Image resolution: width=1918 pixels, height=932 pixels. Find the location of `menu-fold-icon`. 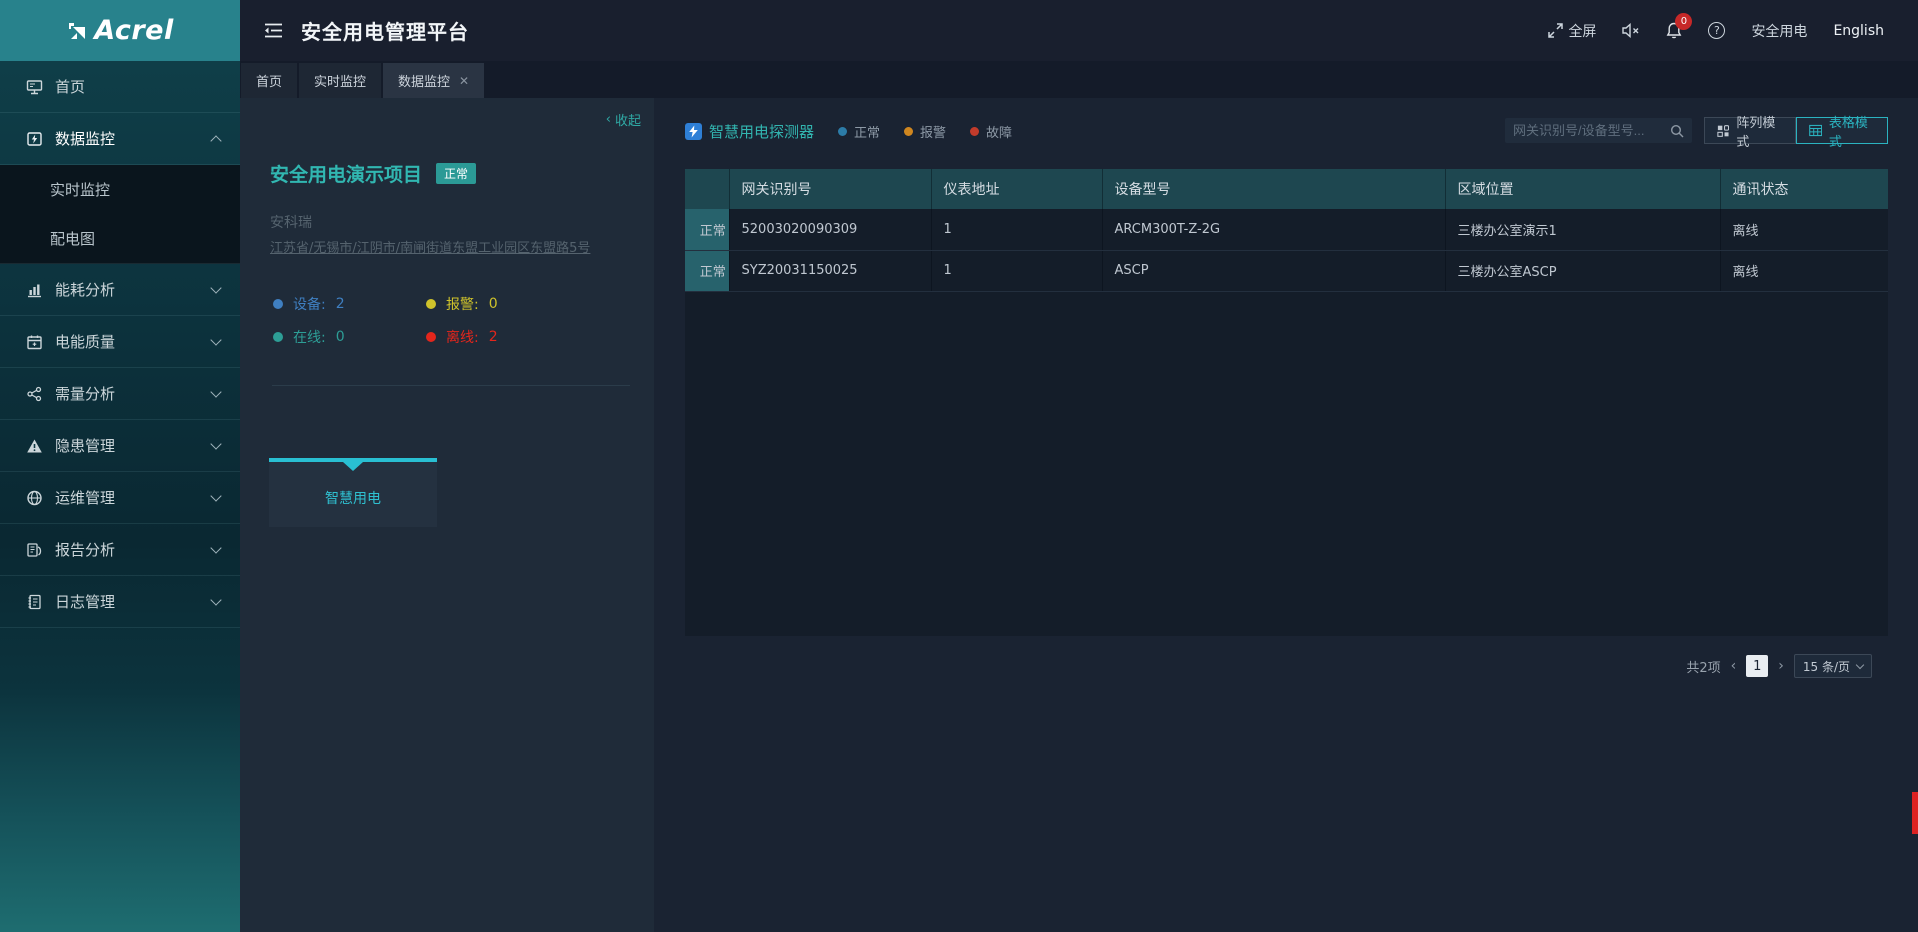

menu-fold-icon is located at coordinates (273, 30).